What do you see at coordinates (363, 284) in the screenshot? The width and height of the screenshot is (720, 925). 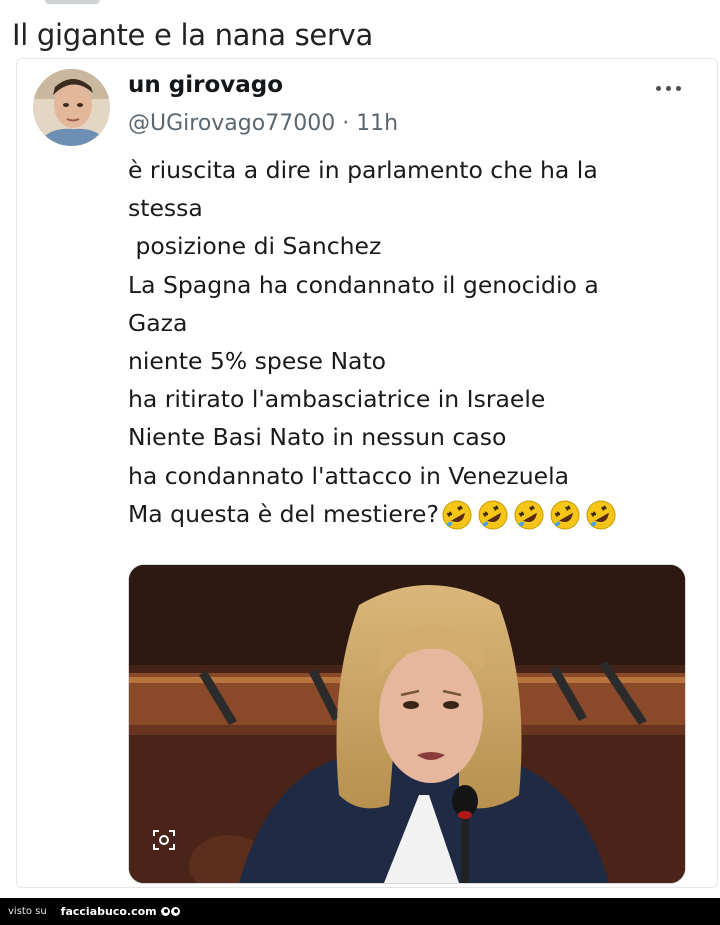 I see `tweet-line: La Spagna ha condannato il genocidio a` at bounding box center [363, 284].